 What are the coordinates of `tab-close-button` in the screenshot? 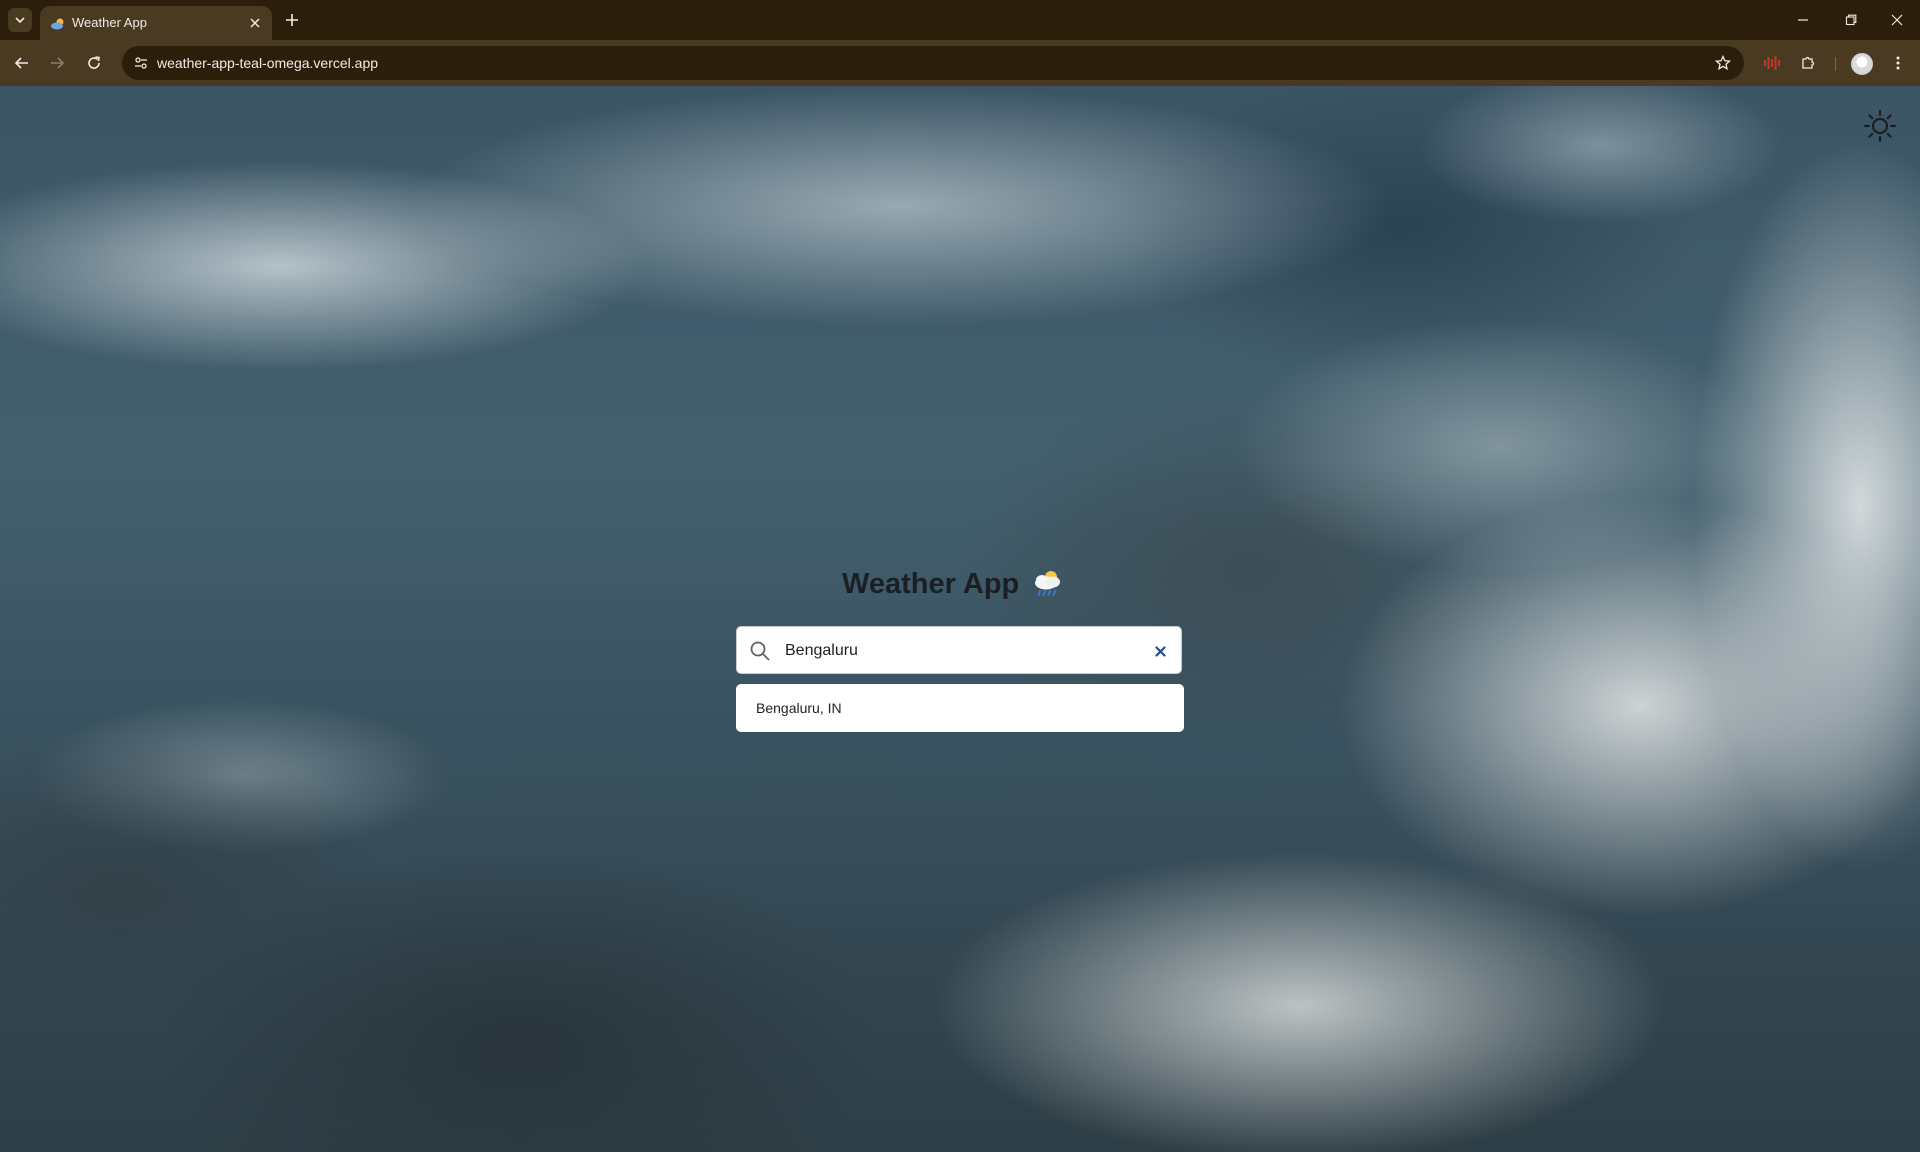 It's located at (255, 23).